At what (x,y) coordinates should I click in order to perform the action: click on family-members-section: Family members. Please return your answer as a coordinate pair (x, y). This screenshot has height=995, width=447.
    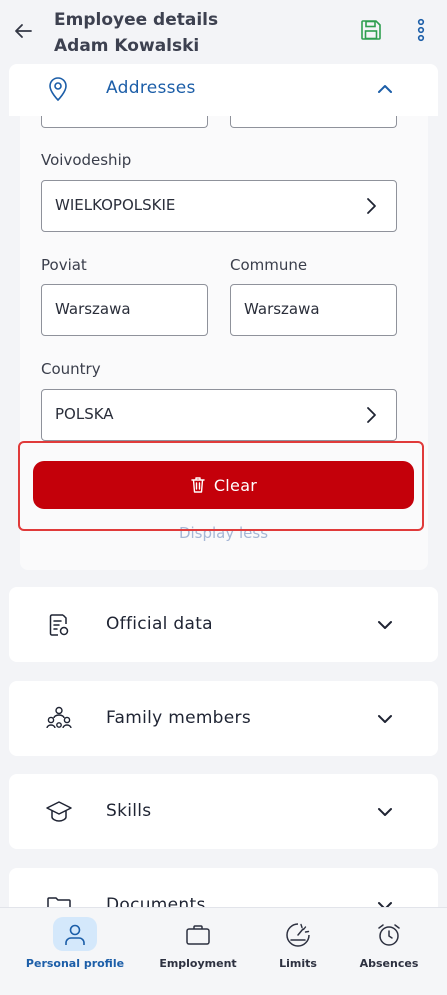
    Looking at the image, I should click on (223, 718).